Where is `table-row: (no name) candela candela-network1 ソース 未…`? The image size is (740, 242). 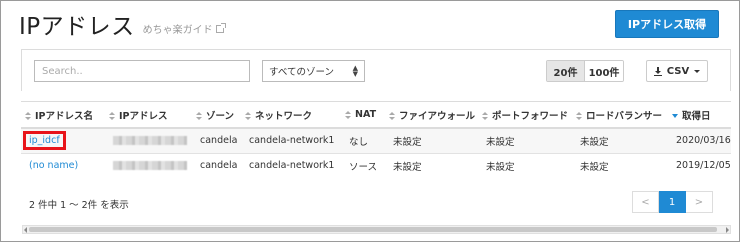
table-row: (no name) candela candela-network1 ソース 未… is located at coordinates (376, 165).